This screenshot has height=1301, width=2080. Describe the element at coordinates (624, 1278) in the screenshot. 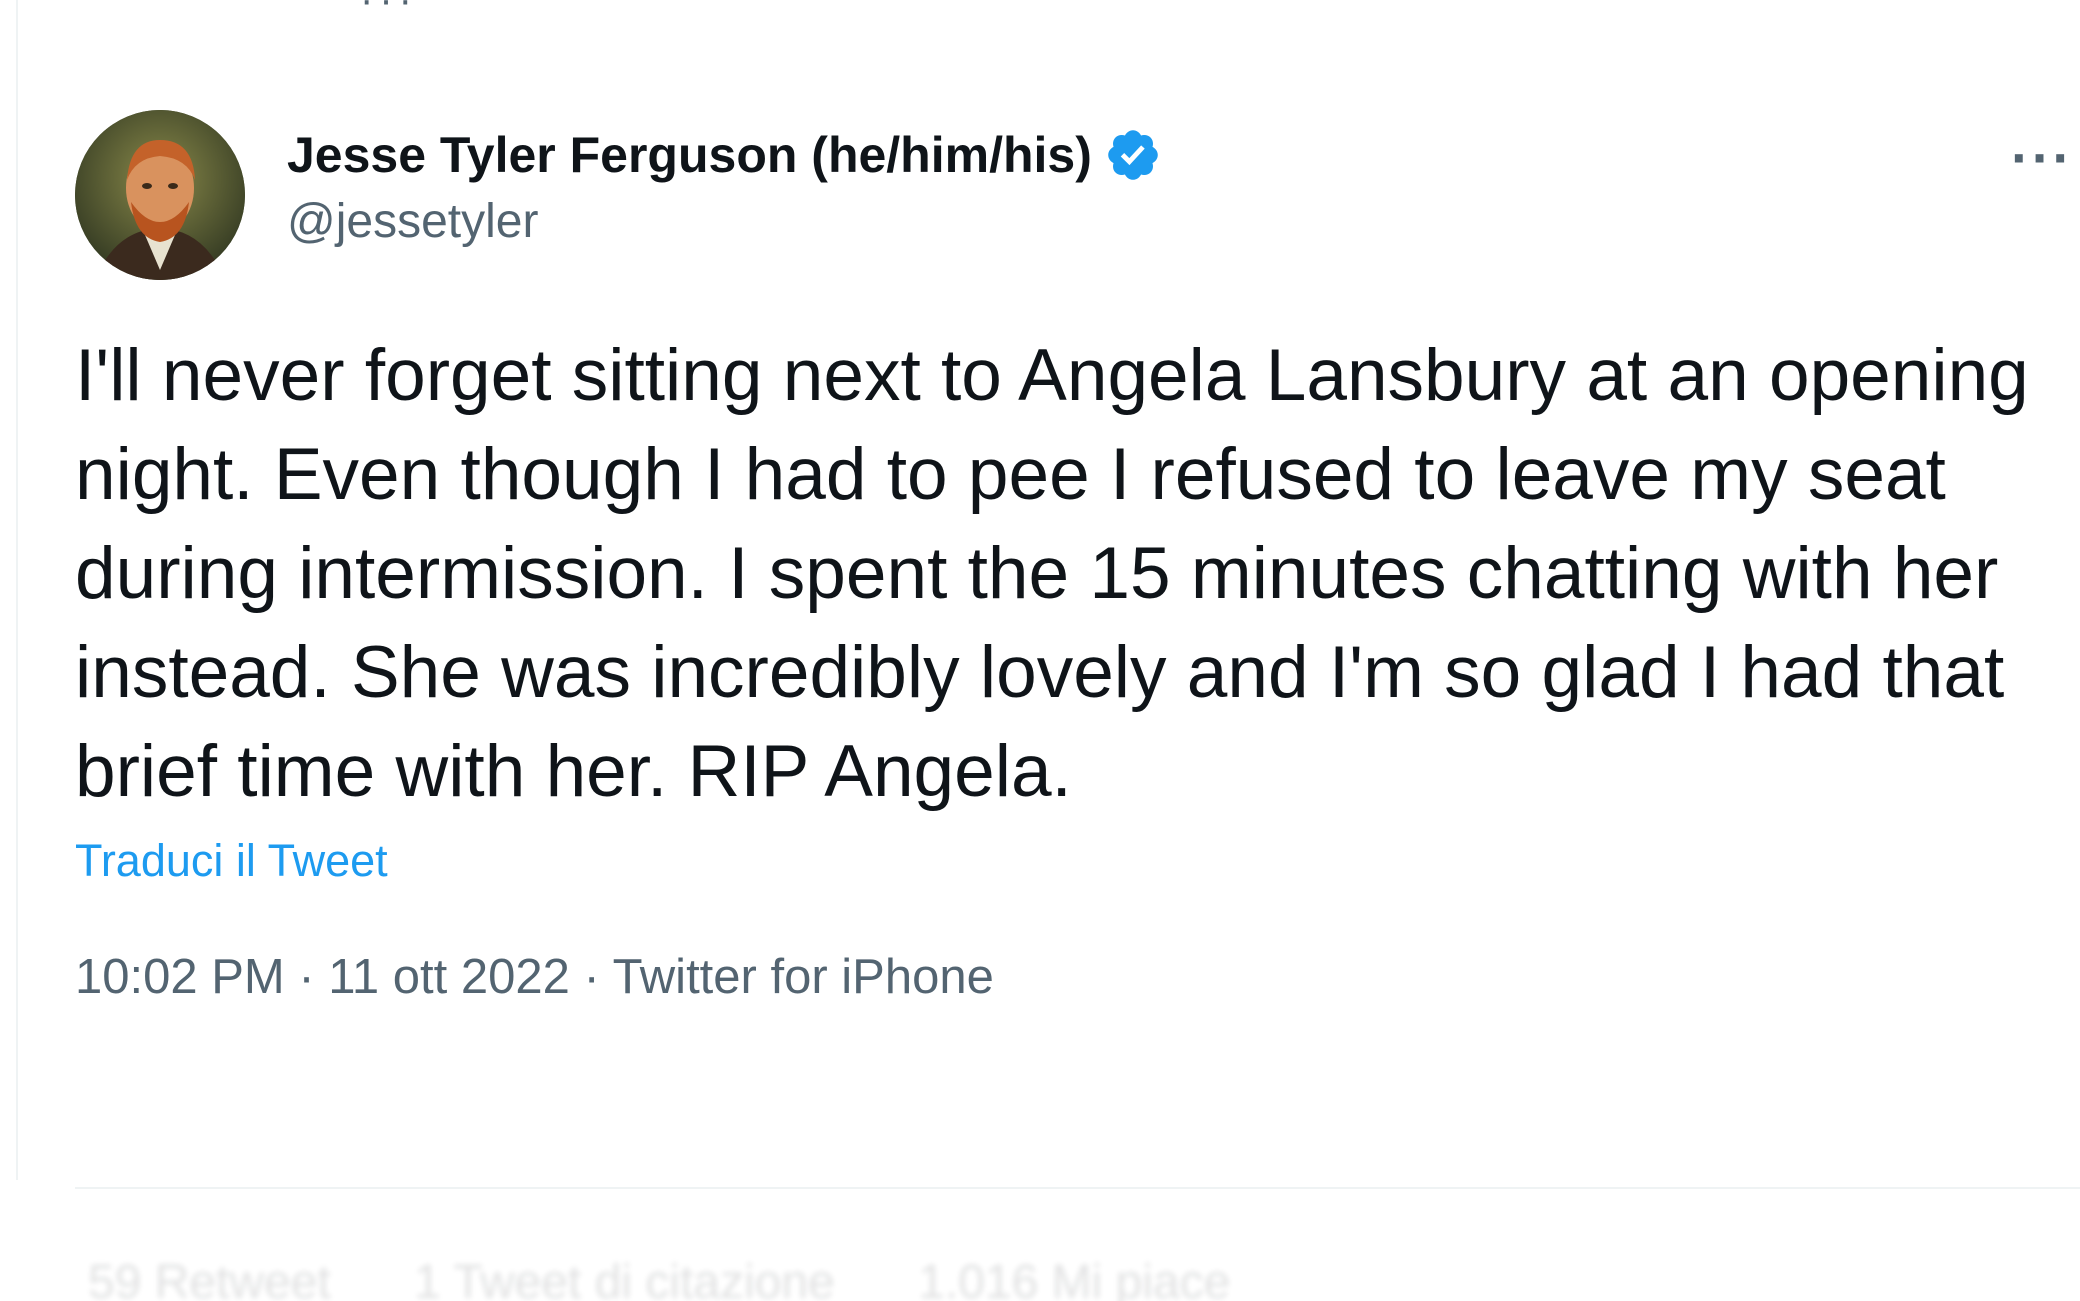

I see `quote-count: 1 Tweet di citazione` at that location.